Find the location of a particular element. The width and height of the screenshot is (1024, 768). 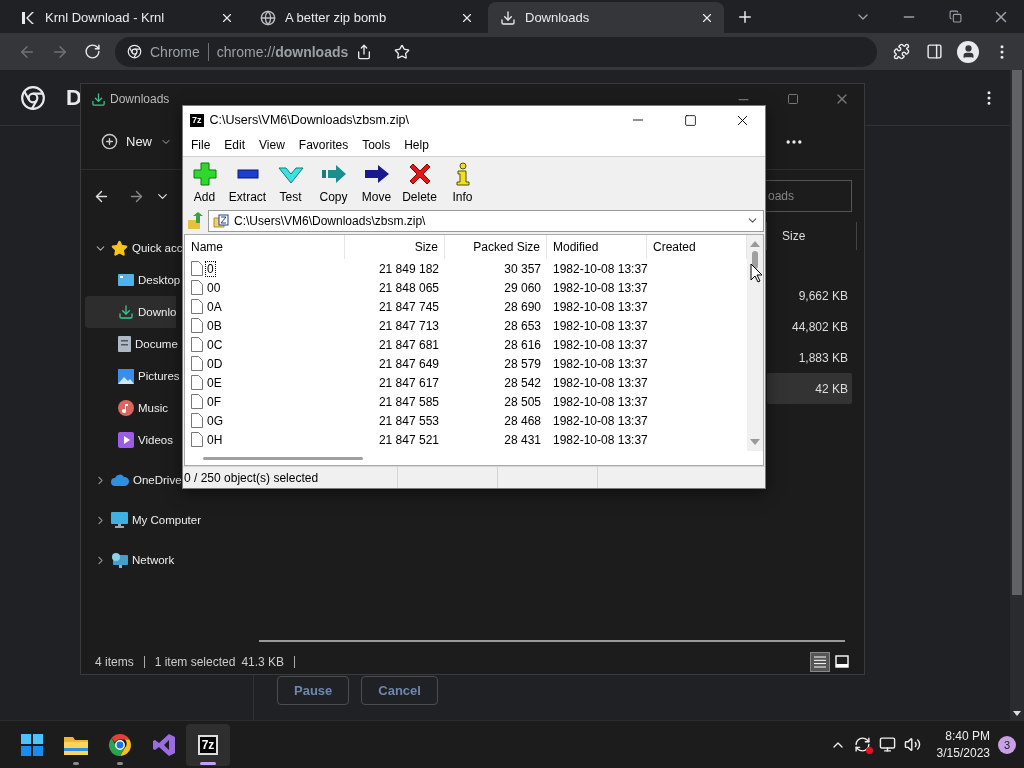

file-row: 9,662 KB is located at coordinates (809, 295).